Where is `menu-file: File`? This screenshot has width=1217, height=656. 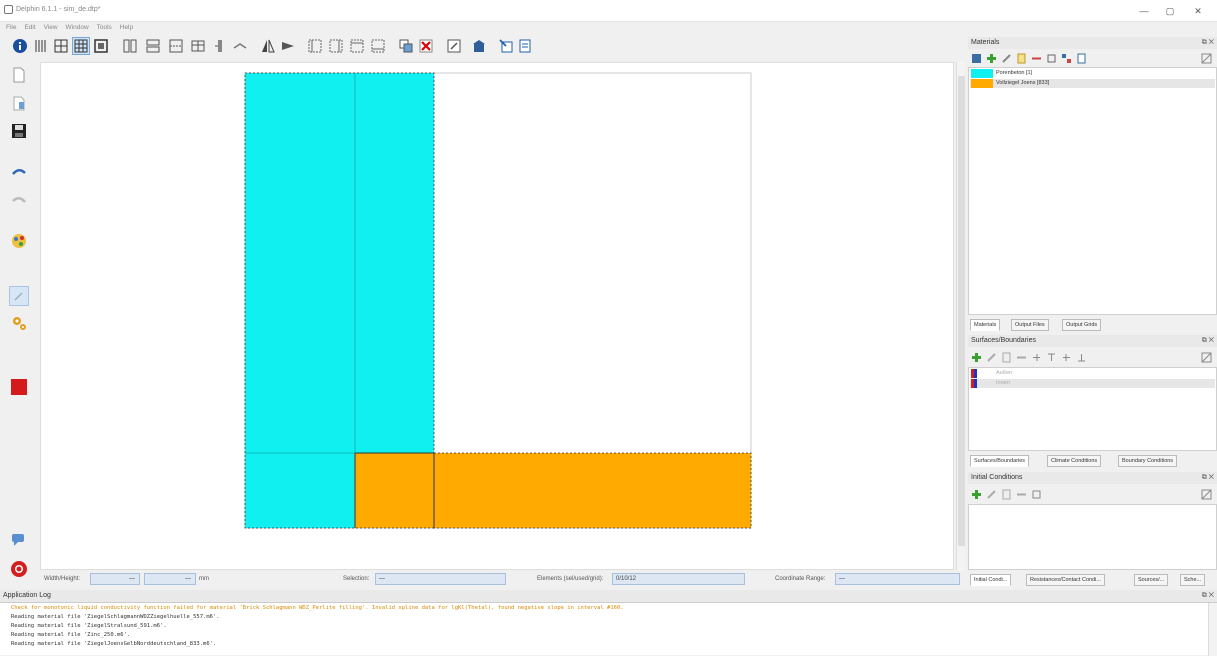 menu-file: File is located at coordinates (11, 27).